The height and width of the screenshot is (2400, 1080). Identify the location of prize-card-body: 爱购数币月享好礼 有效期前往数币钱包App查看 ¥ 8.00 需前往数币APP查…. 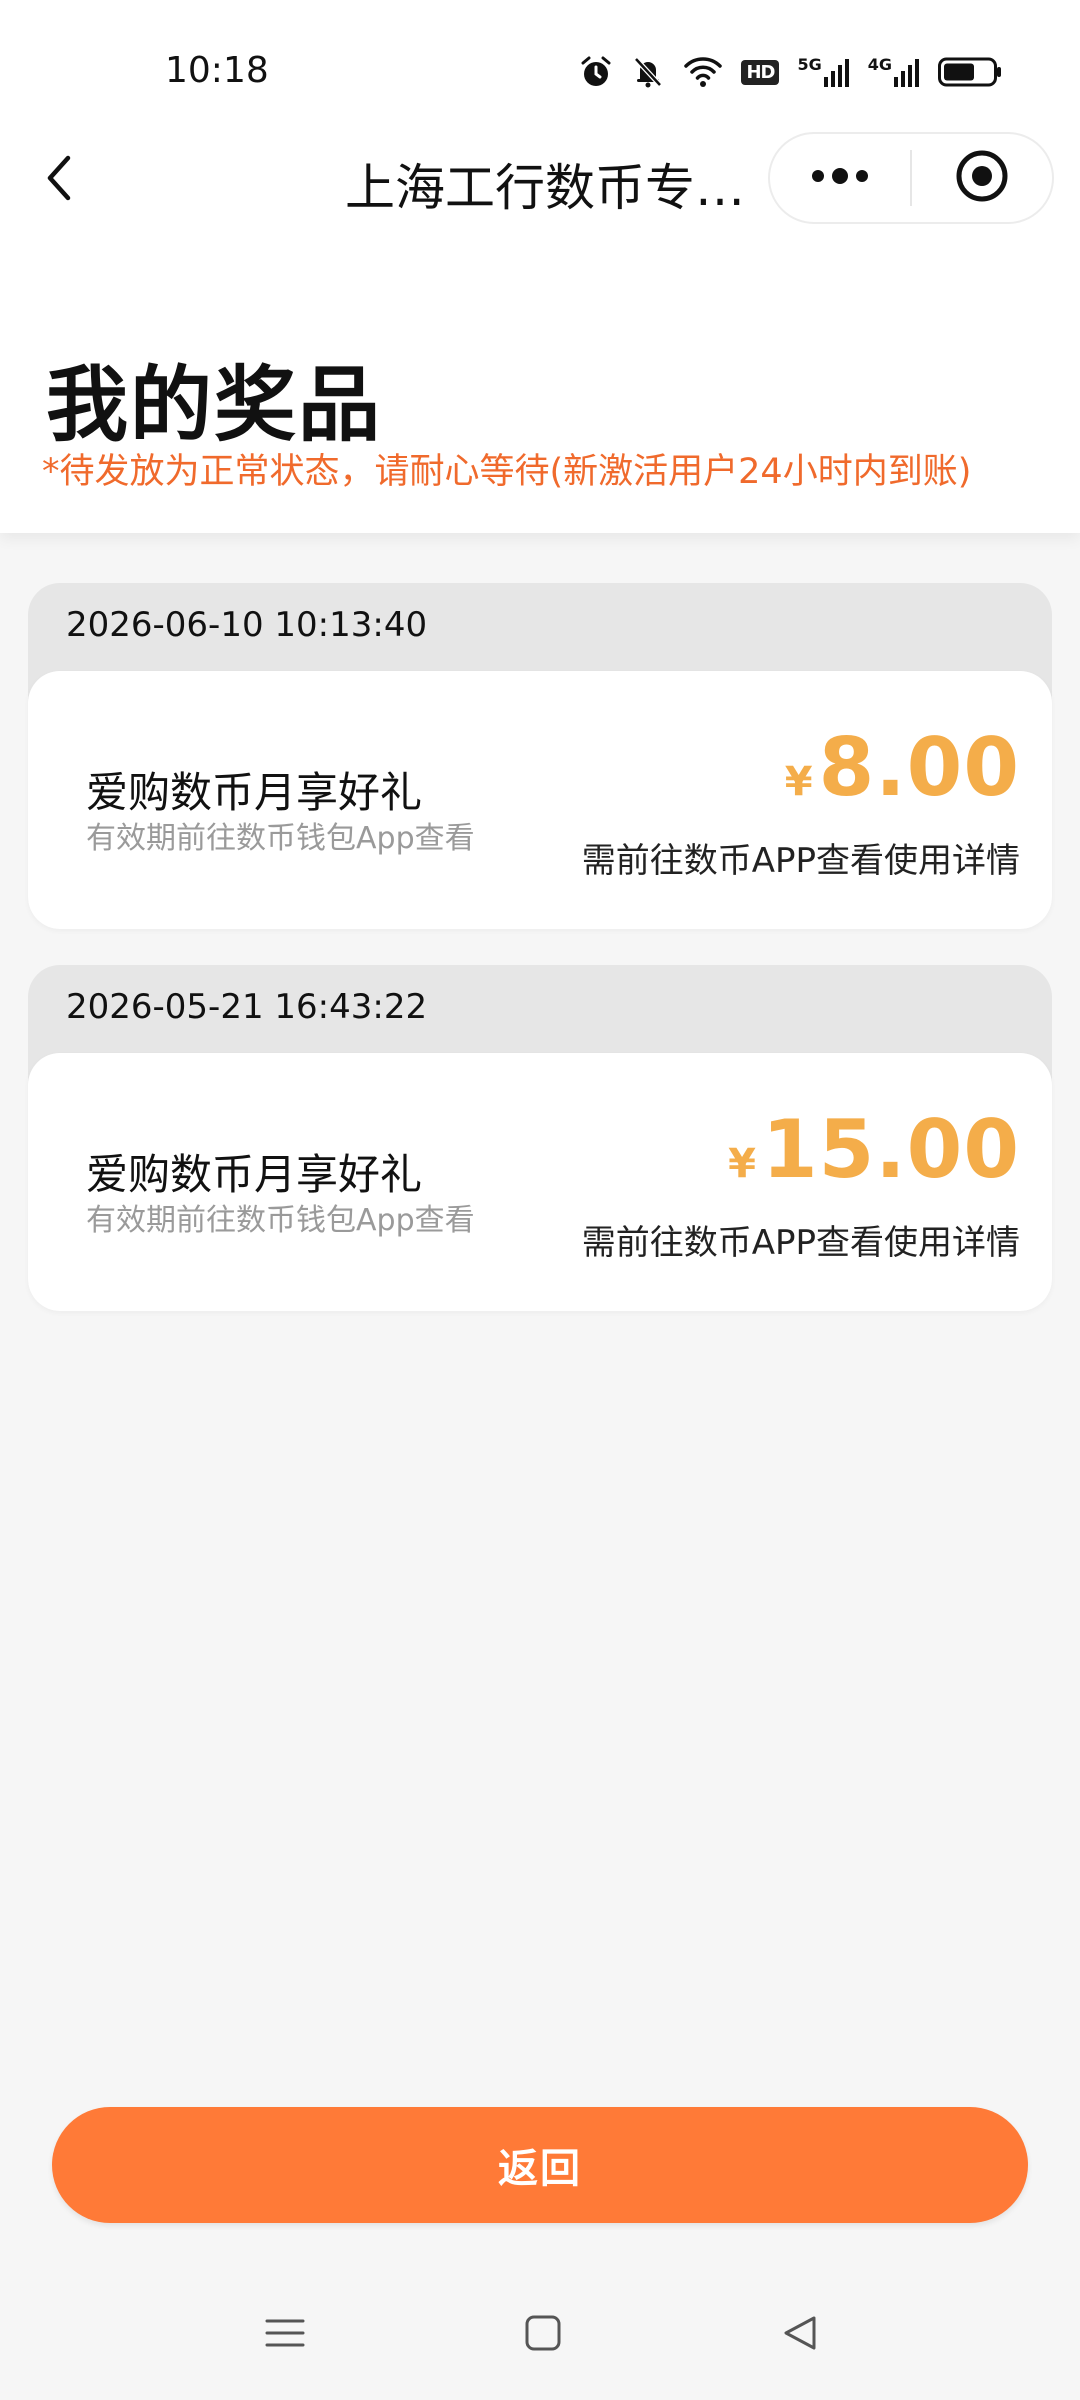
(540, 800).